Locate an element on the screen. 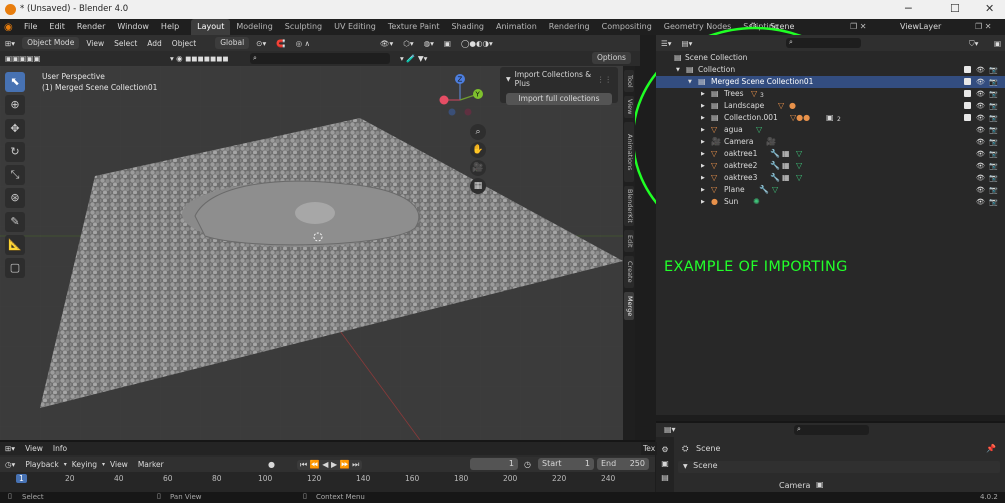  tab-layout: Layout is located at coordinates (211, 27).